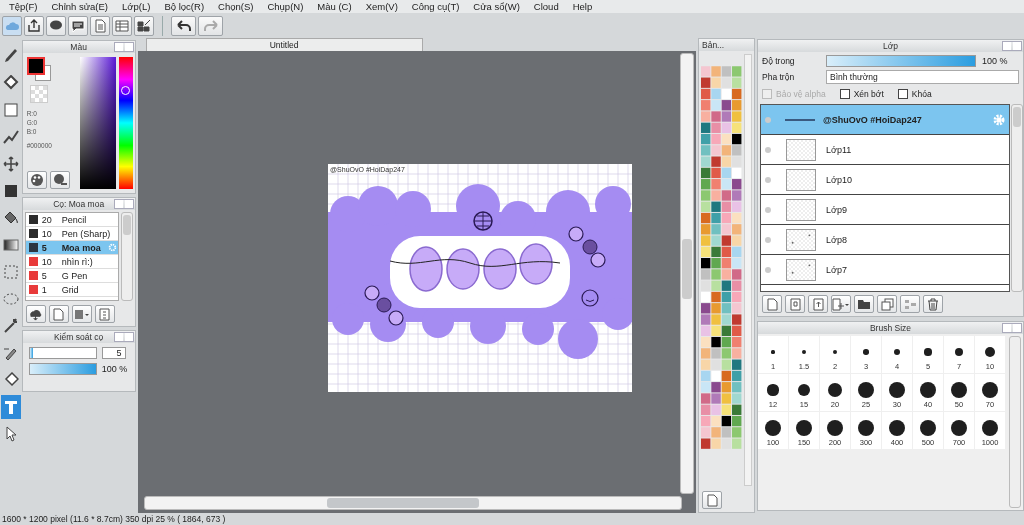 Image resolution: width=1024 pixels, height=525 pixels. Describe the element at coordinates (687, 273) in the screenshot. I see `vertical-scrollbar` at that location.